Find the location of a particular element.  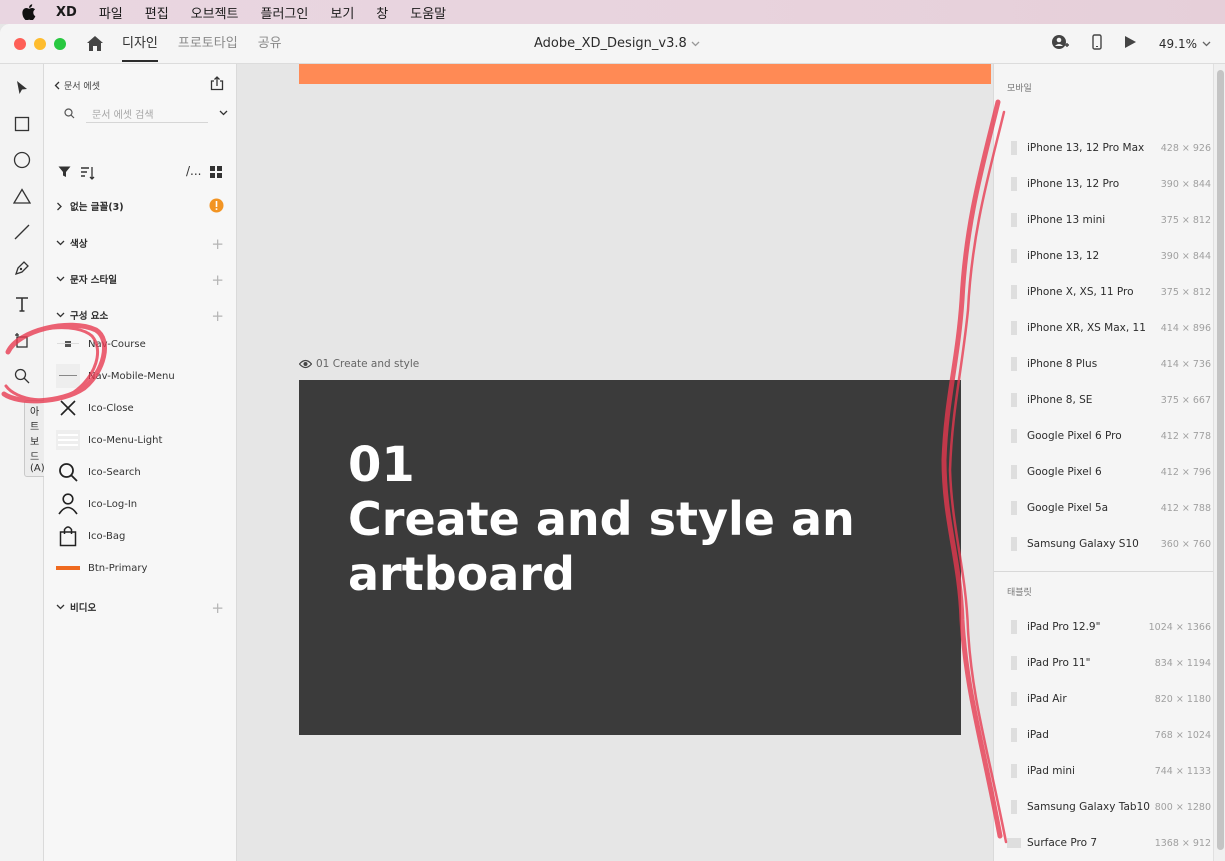

line-tool-icon is located at coordinates (22, 232).